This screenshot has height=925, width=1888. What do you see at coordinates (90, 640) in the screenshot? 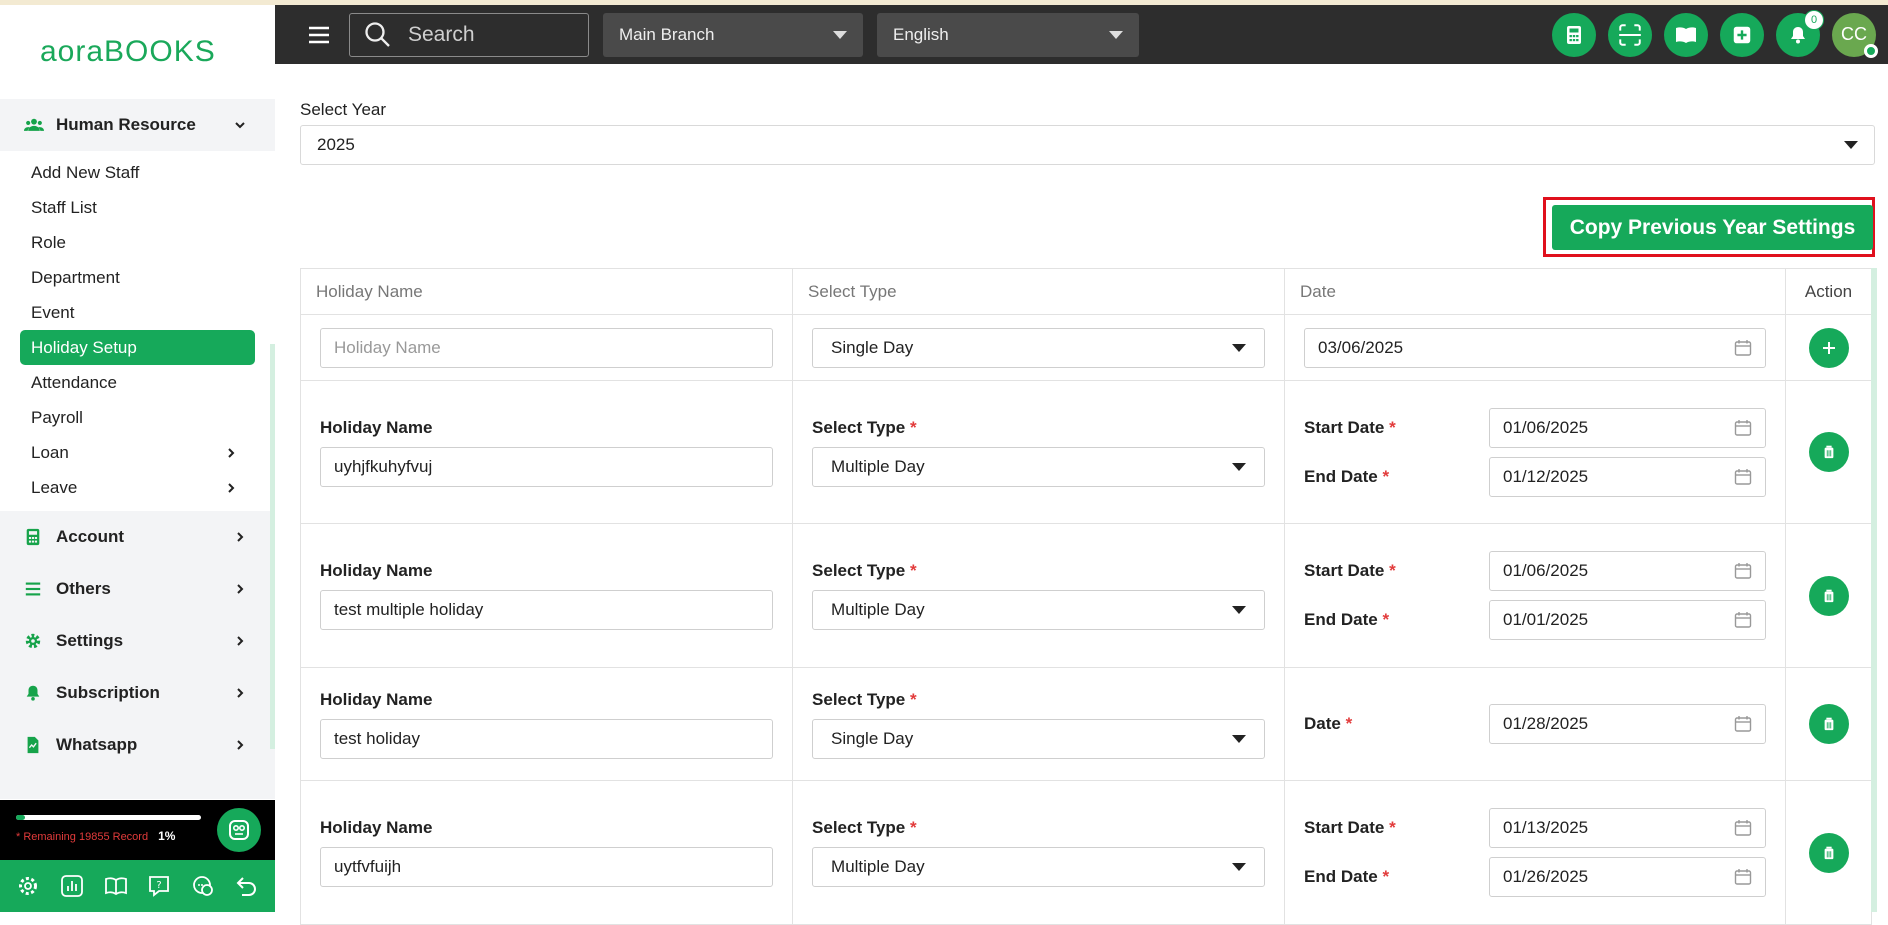
I see `sidebar-group-label: Settings` at bounding box center [90, 640].